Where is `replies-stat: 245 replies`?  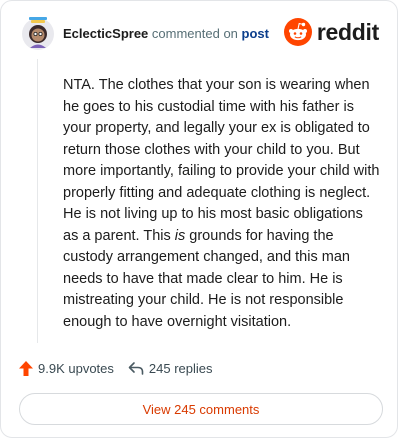 replies-stat: 245 replies is located at coordinates (170, 368).